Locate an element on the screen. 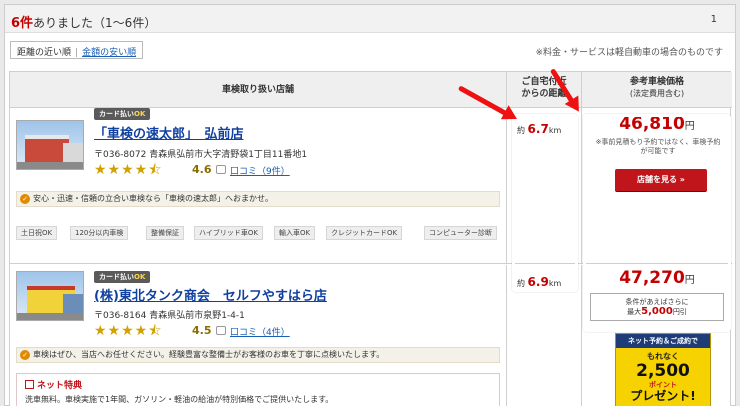 The image size is (740, 406). tag: コンピューター診断 is located at coordinates (460, 233).